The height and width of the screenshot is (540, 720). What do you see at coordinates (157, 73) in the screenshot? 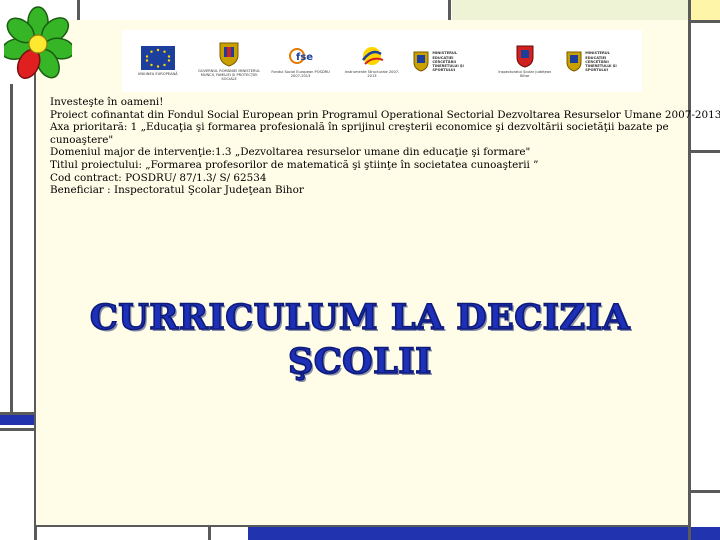
I see `logo-caption: UNIUNEA EUROPEANĂ` at bounding box center [157, 73].